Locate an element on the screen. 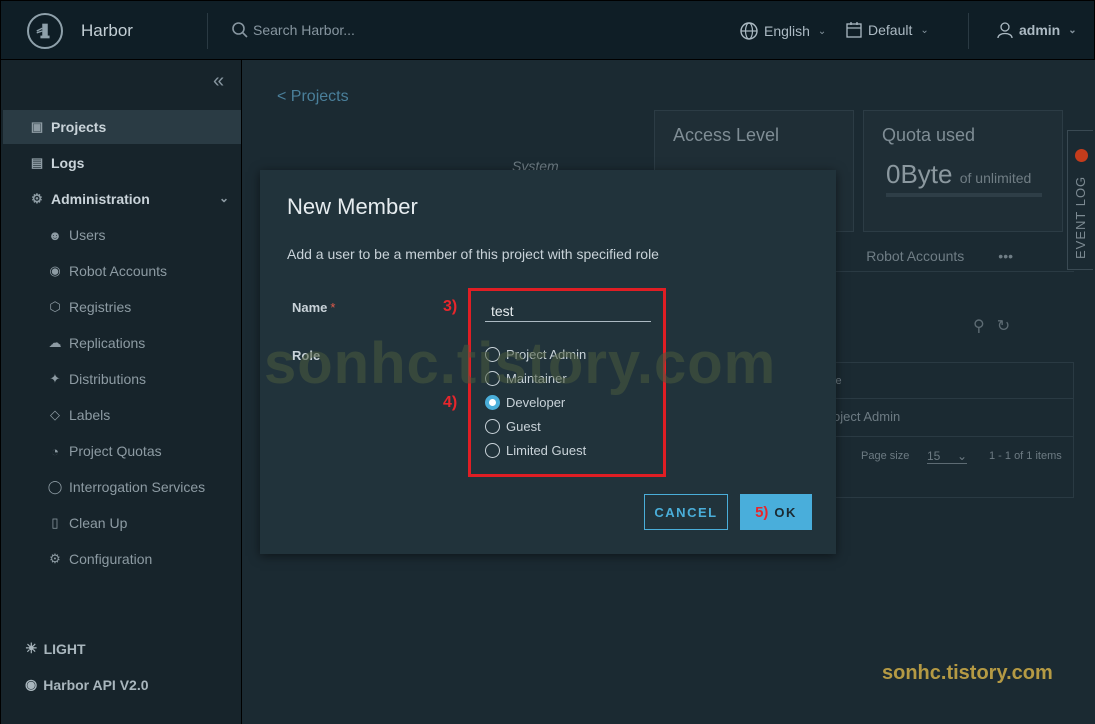 The width and height of the screenshot is (1095, 724). name-label-text: Name is located at coordinates (310, 307).